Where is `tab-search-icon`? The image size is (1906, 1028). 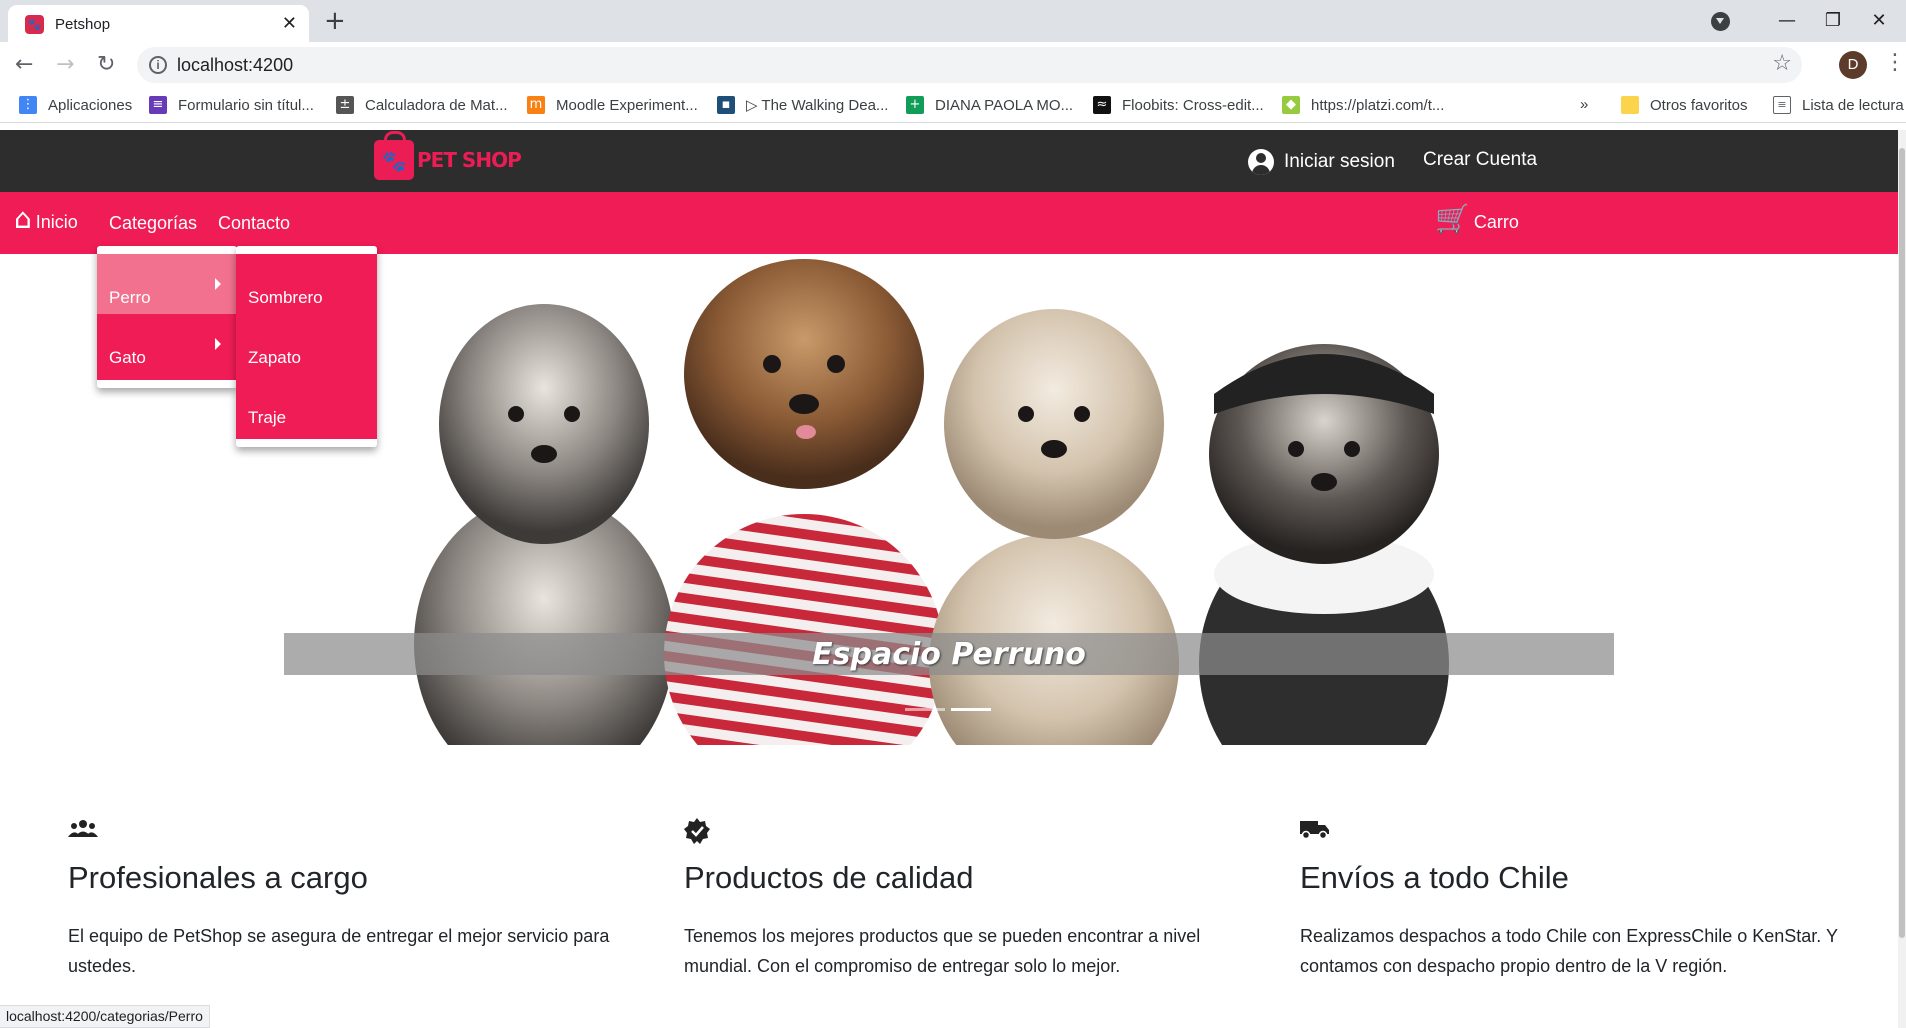 tab-search-icon is located at coordinates (1720, 21).